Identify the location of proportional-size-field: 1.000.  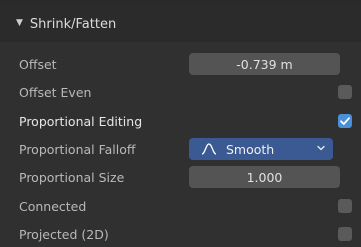
(264, 177).